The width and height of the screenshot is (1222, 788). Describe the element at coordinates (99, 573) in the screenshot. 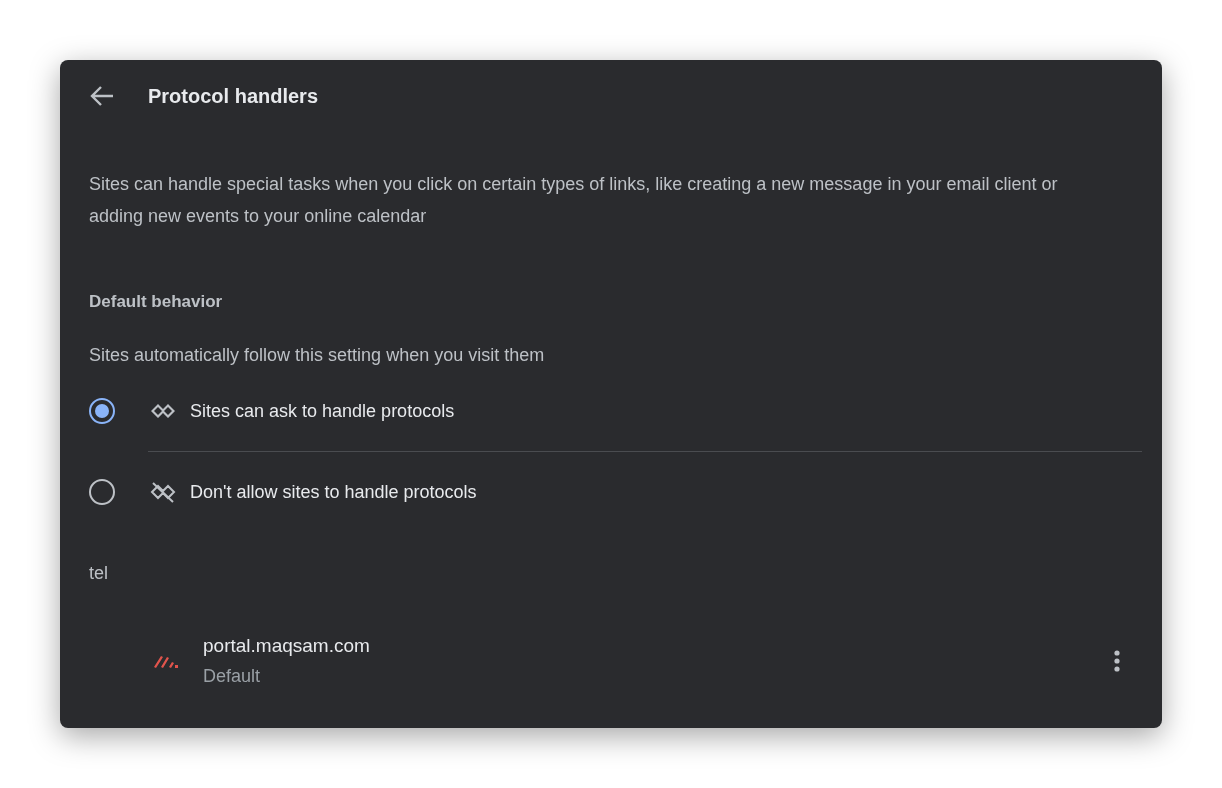

I see `protocol-name: tel` at that location.